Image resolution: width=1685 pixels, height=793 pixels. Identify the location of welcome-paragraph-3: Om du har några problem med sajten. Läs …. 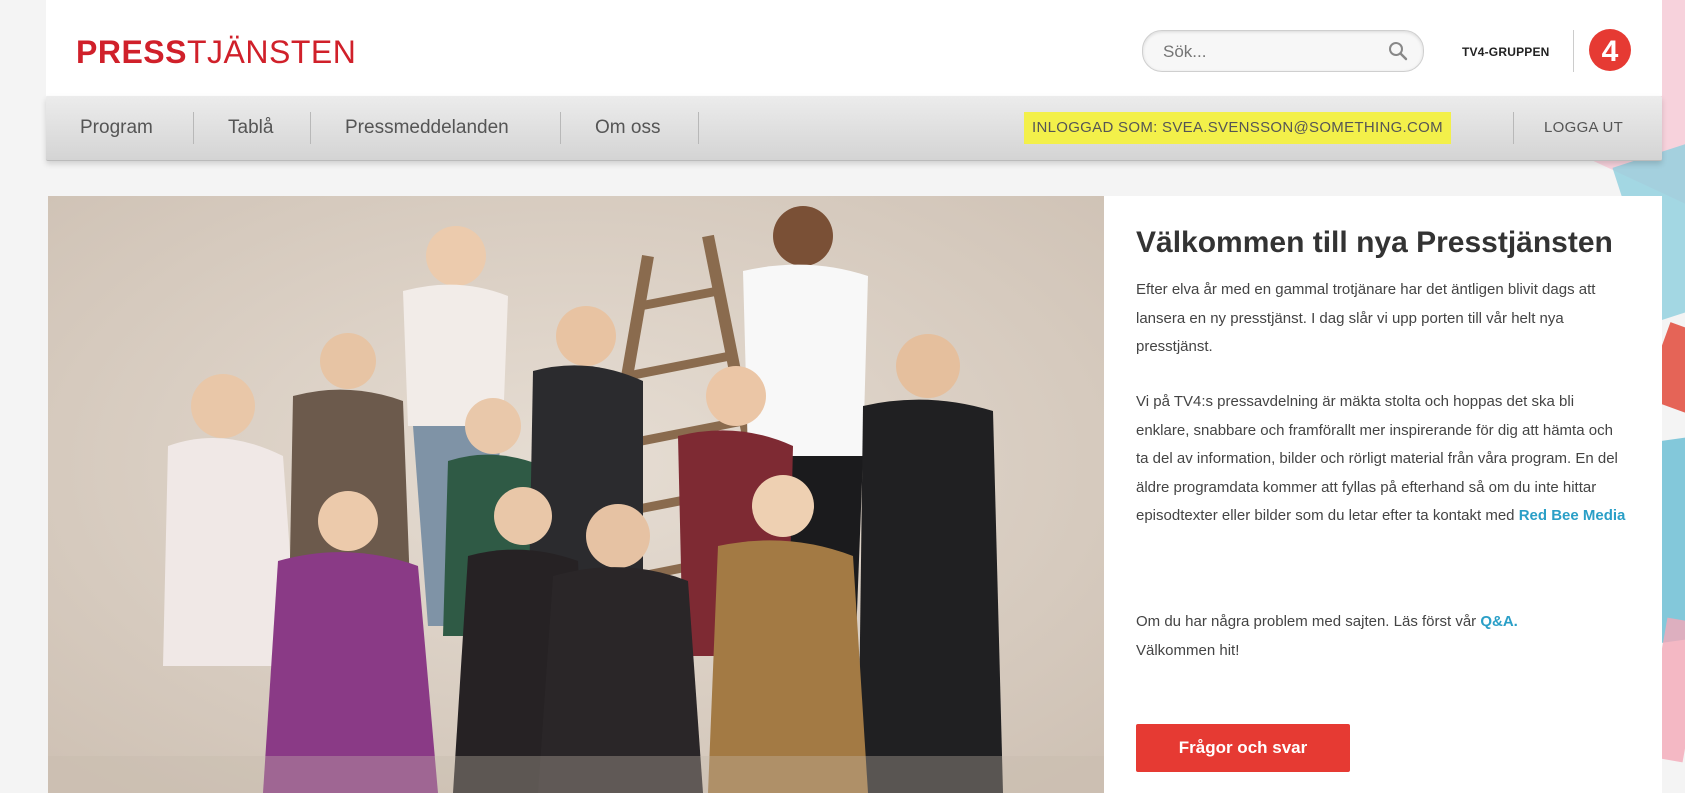
(1381, 636).